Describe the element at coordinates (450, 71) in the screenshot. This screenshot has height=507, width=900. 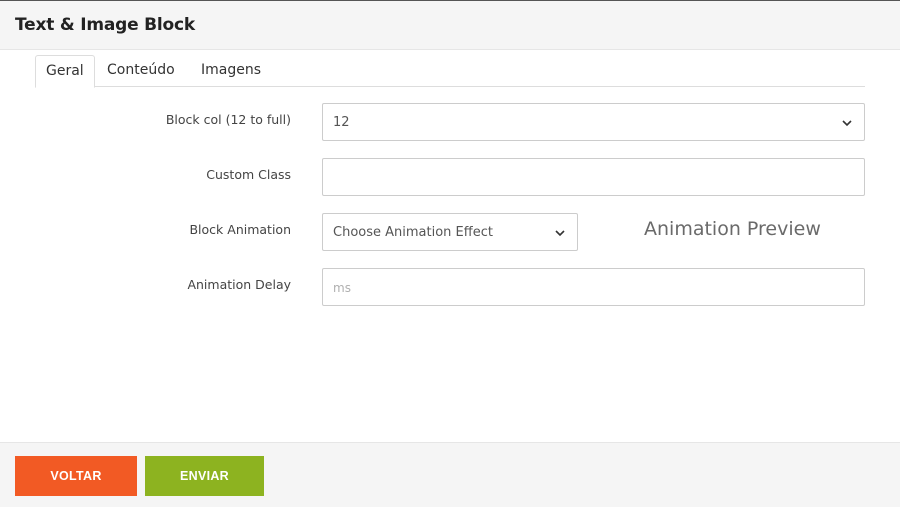
I see `tab-bar: Geral Conteúdo Imagens` at that location.